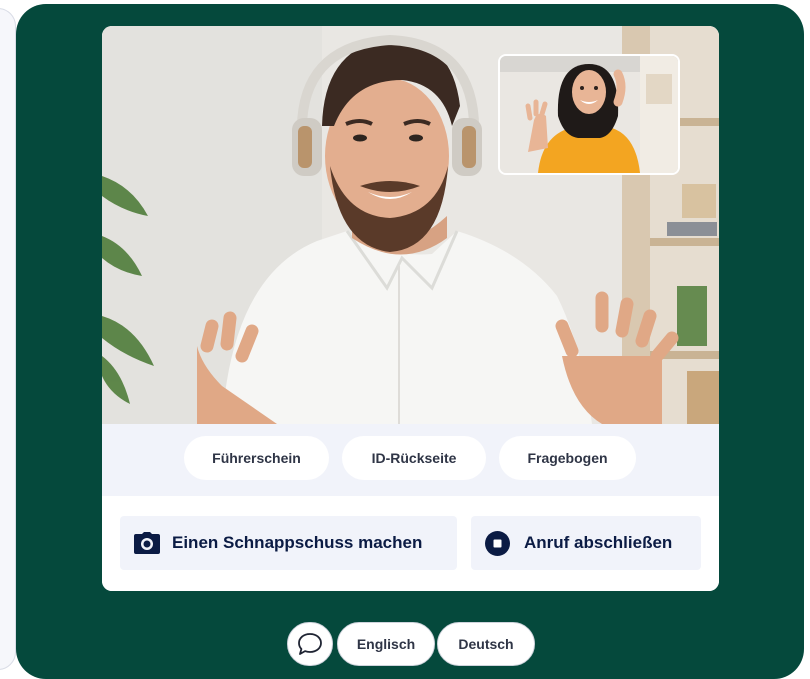 The height and width of the screenshot is (679, 810). I want to click on self-view-video, so click(589, 114).